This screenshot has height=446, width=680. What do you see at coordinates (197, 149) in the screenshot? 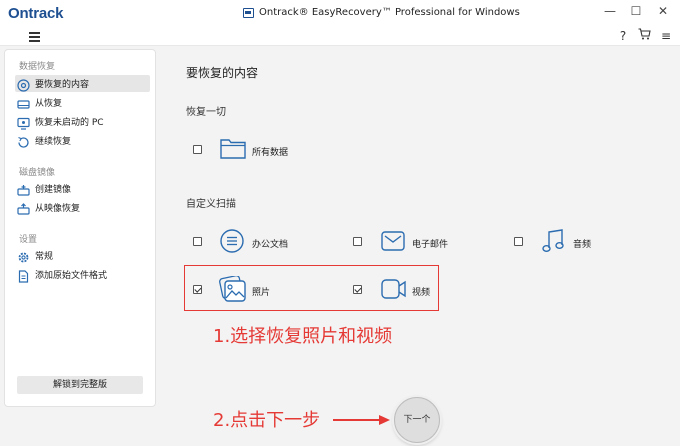
I see `all-data-checkbox` at bounding box center [197, 149].